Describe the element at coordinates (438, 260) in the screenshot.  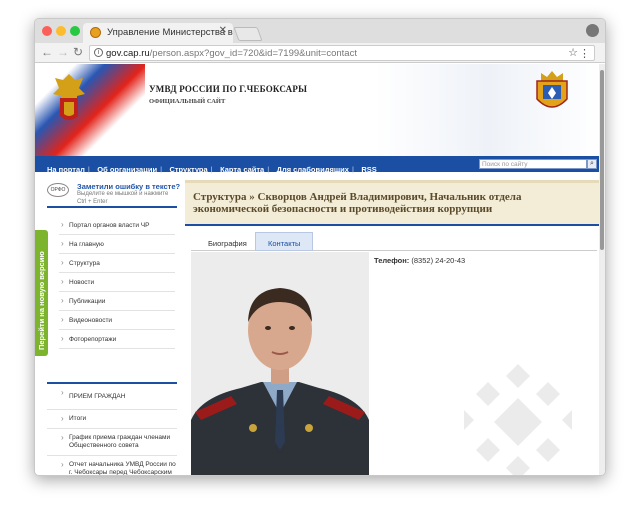
I see `phone-value: (8352) 24-20-43` at that location.